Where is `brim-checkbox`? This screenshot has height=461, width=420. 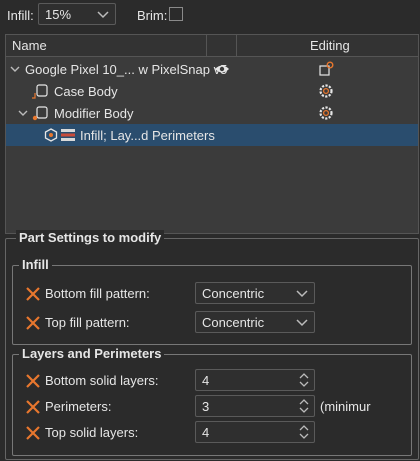 brim-checkbox is located at coordinates (176, 14).